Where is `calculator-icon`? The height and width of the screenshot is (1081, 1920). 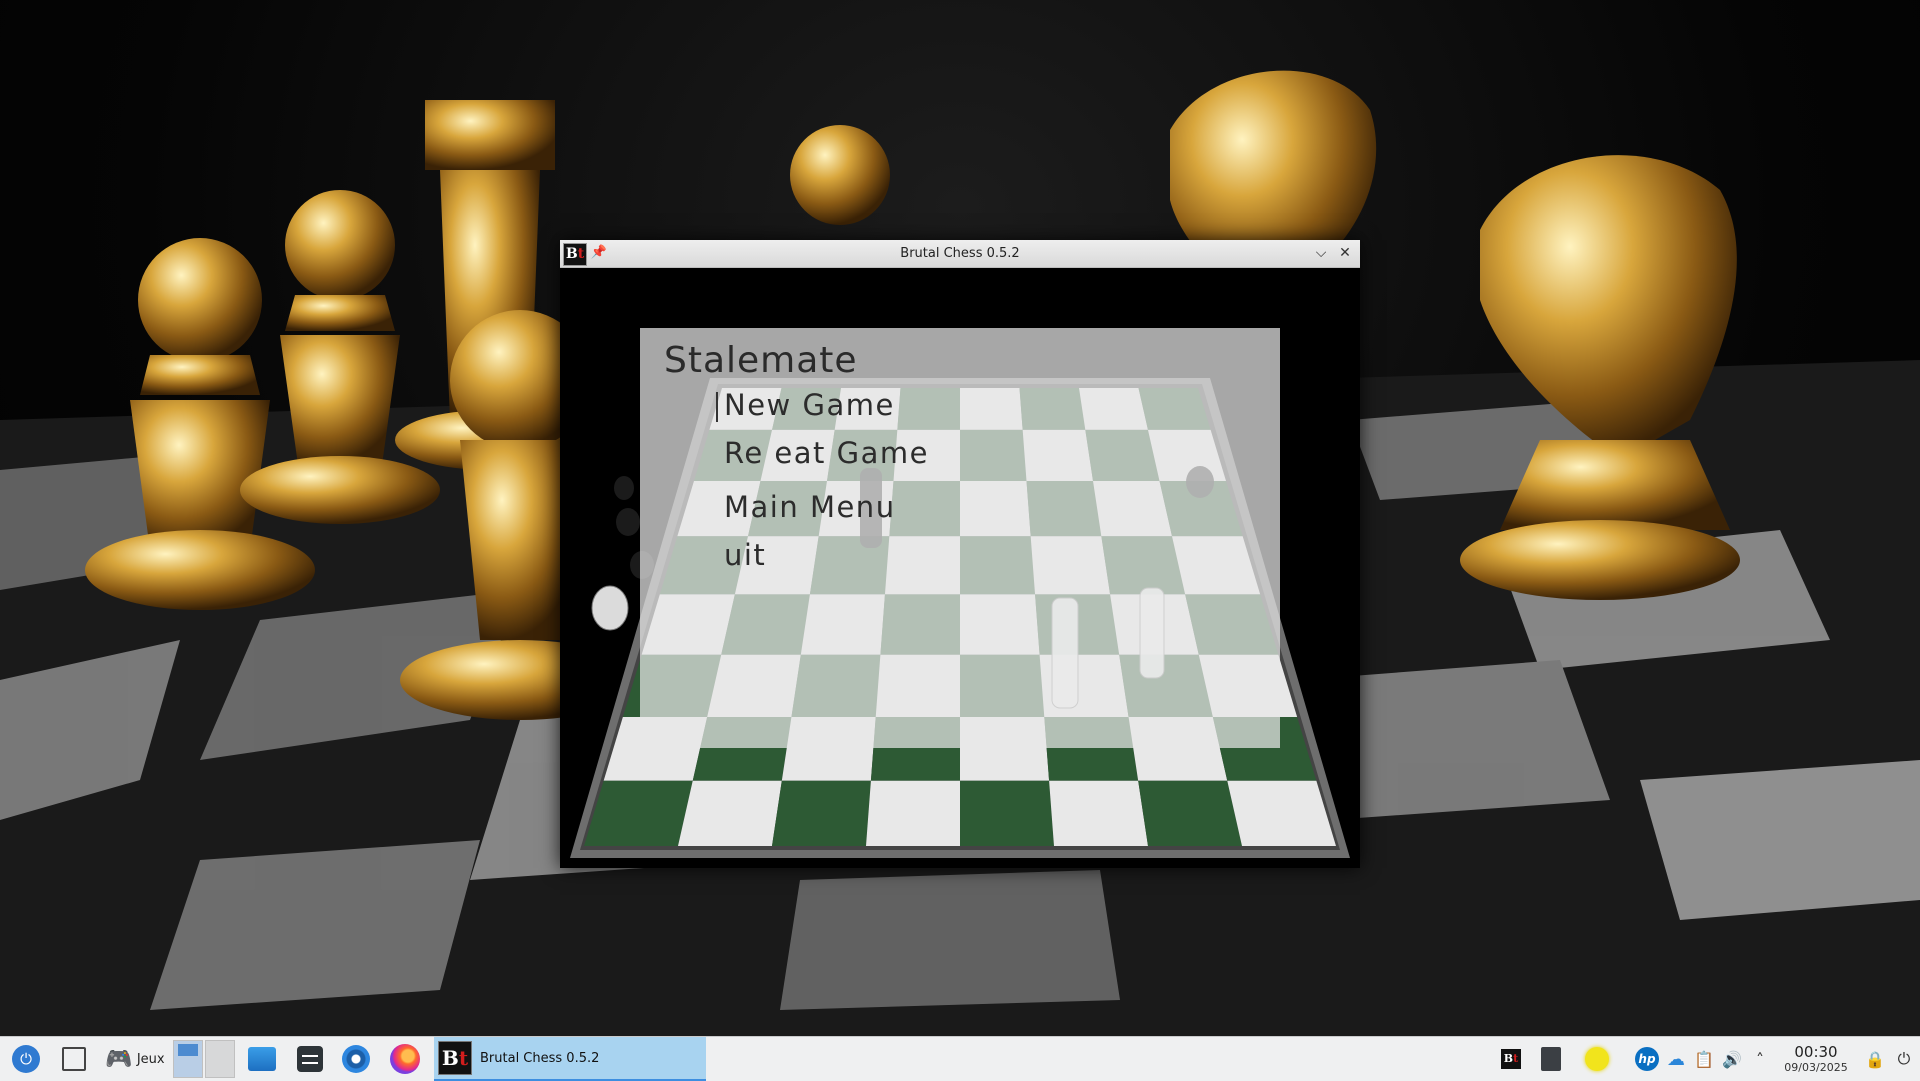
calculator-icon is located at coordinates (1551, 1059).